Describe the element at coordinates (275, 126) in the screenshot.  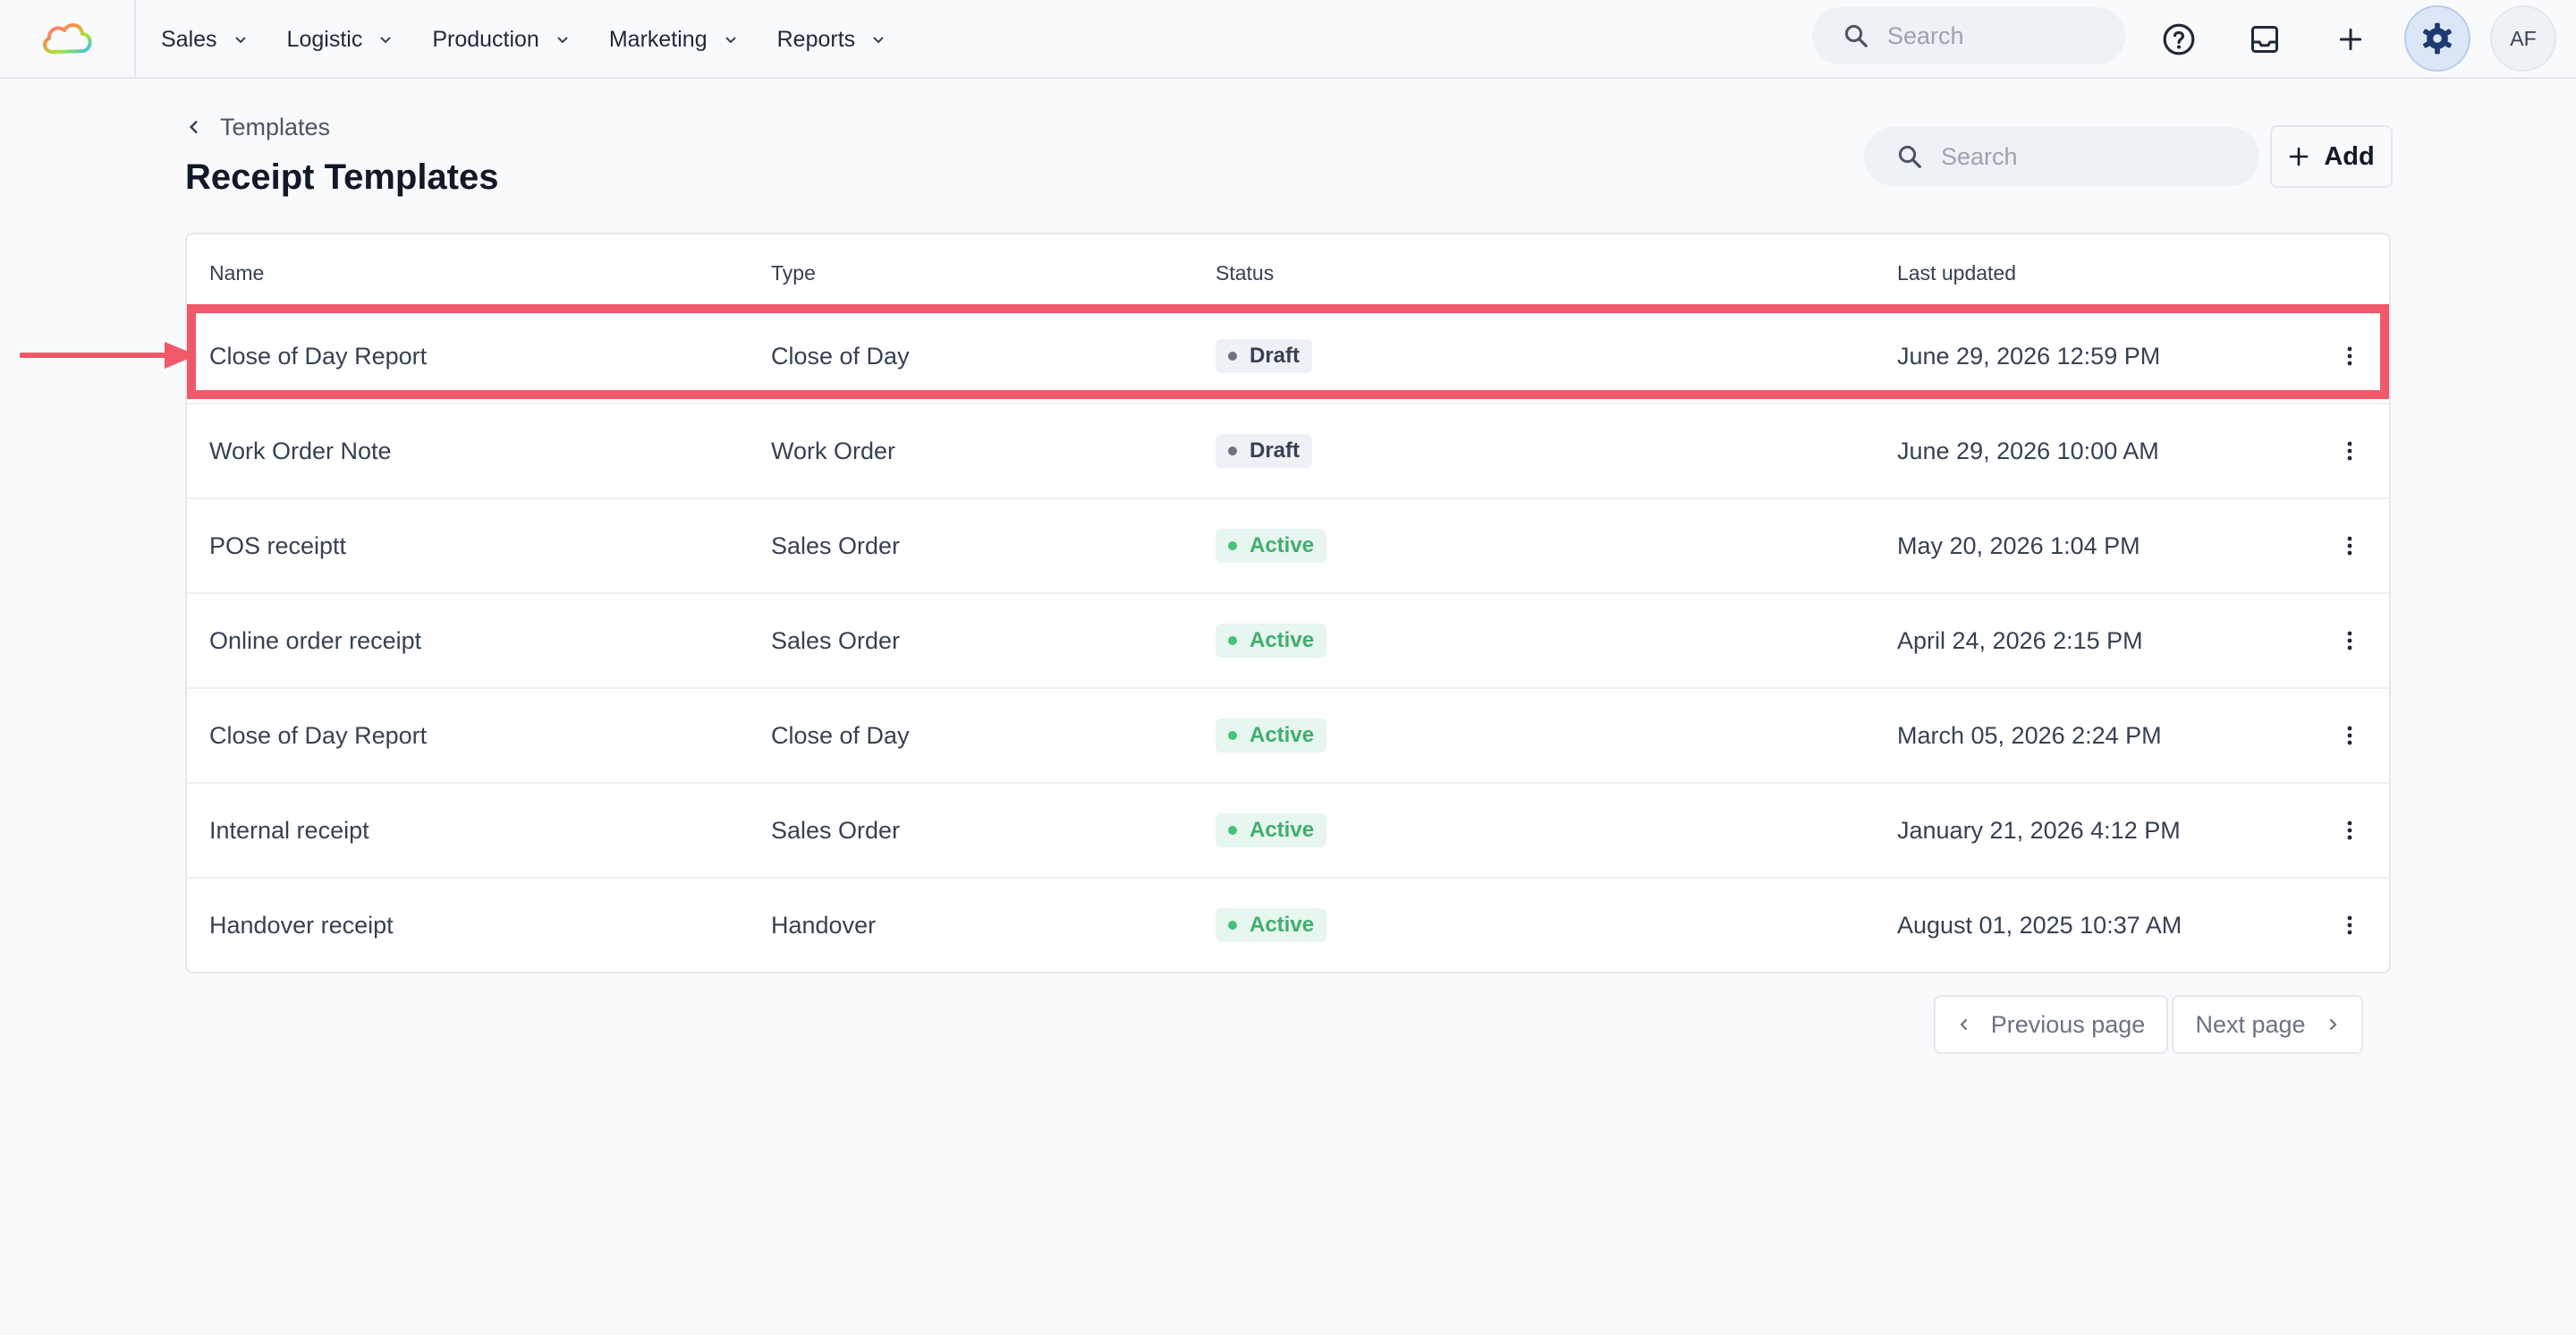
I see `breadcrumb-label: Templates` at that location.